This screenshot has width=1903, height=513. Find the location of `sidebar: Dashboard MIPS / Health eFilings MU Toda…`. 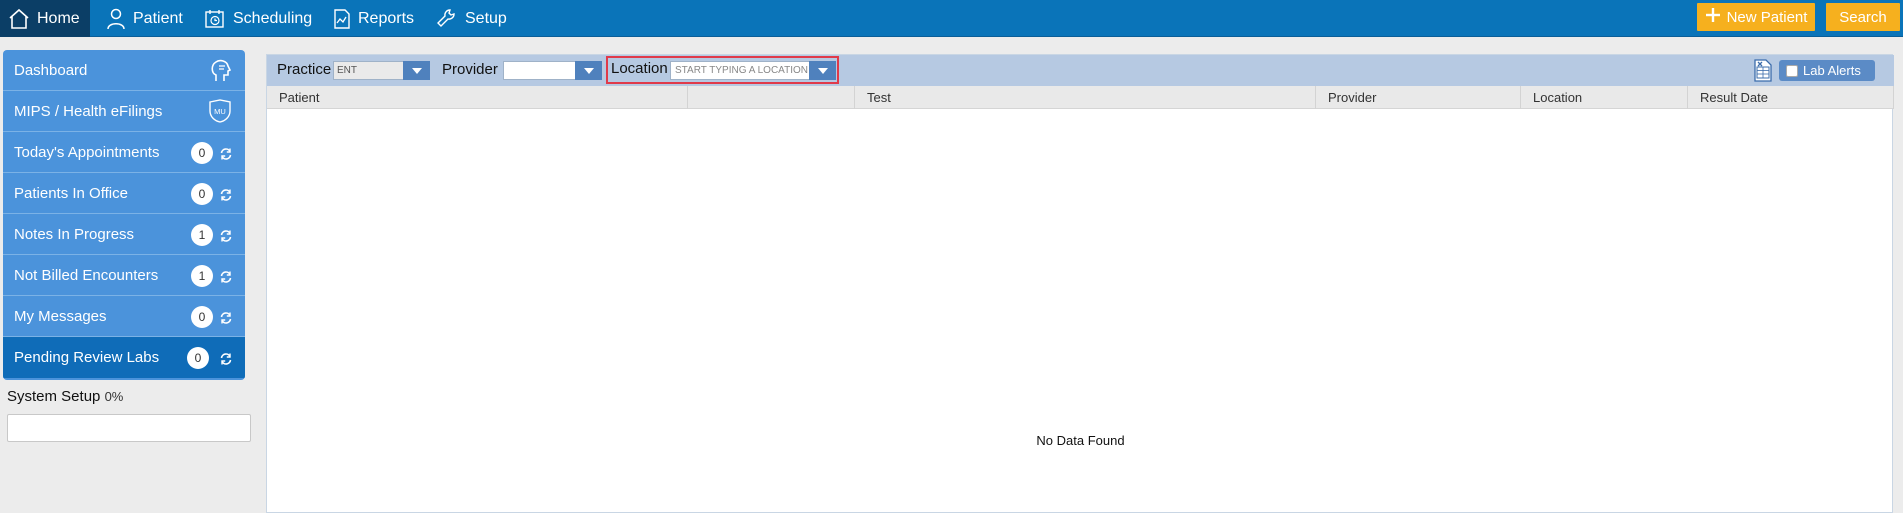

sidebar: Dashboard MIPS / Health eFilings MU Toda… is located at coordinates (124, 215).